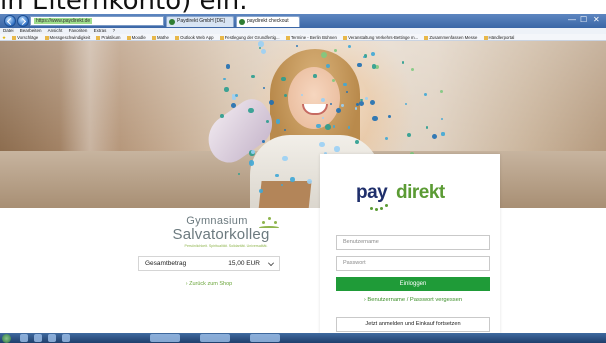 This screenshot has height=343, width=606. What do you see at coordinates (10, 21) in the screenshot?
I see `back-icon` at bounding box center [10, 21].